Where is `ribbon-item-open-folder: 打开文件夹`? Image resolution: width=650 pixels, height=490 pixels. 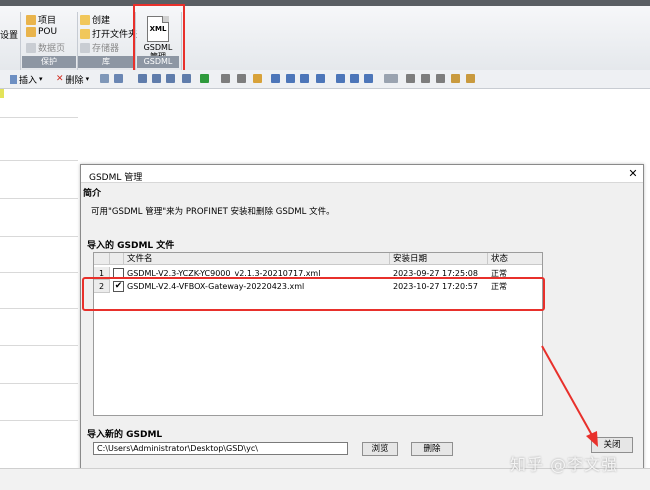 ribbon-item-open-folder: 打开文件夹 is located at coordinates (108, 33).